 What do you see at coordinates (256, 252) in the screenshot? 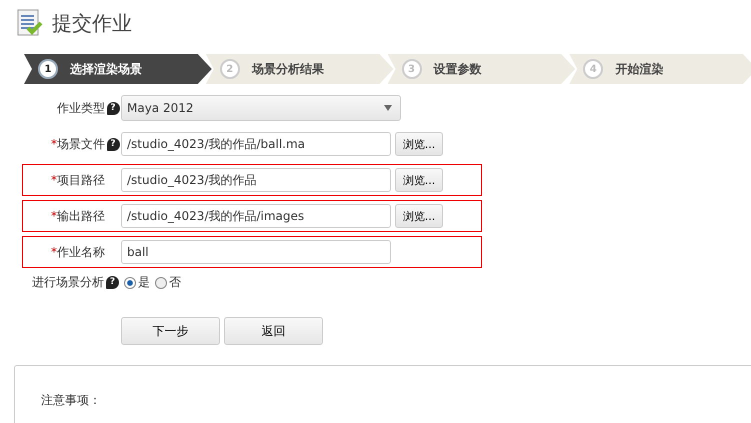
I see `input-field: ball` at bounding box center [256, 252].